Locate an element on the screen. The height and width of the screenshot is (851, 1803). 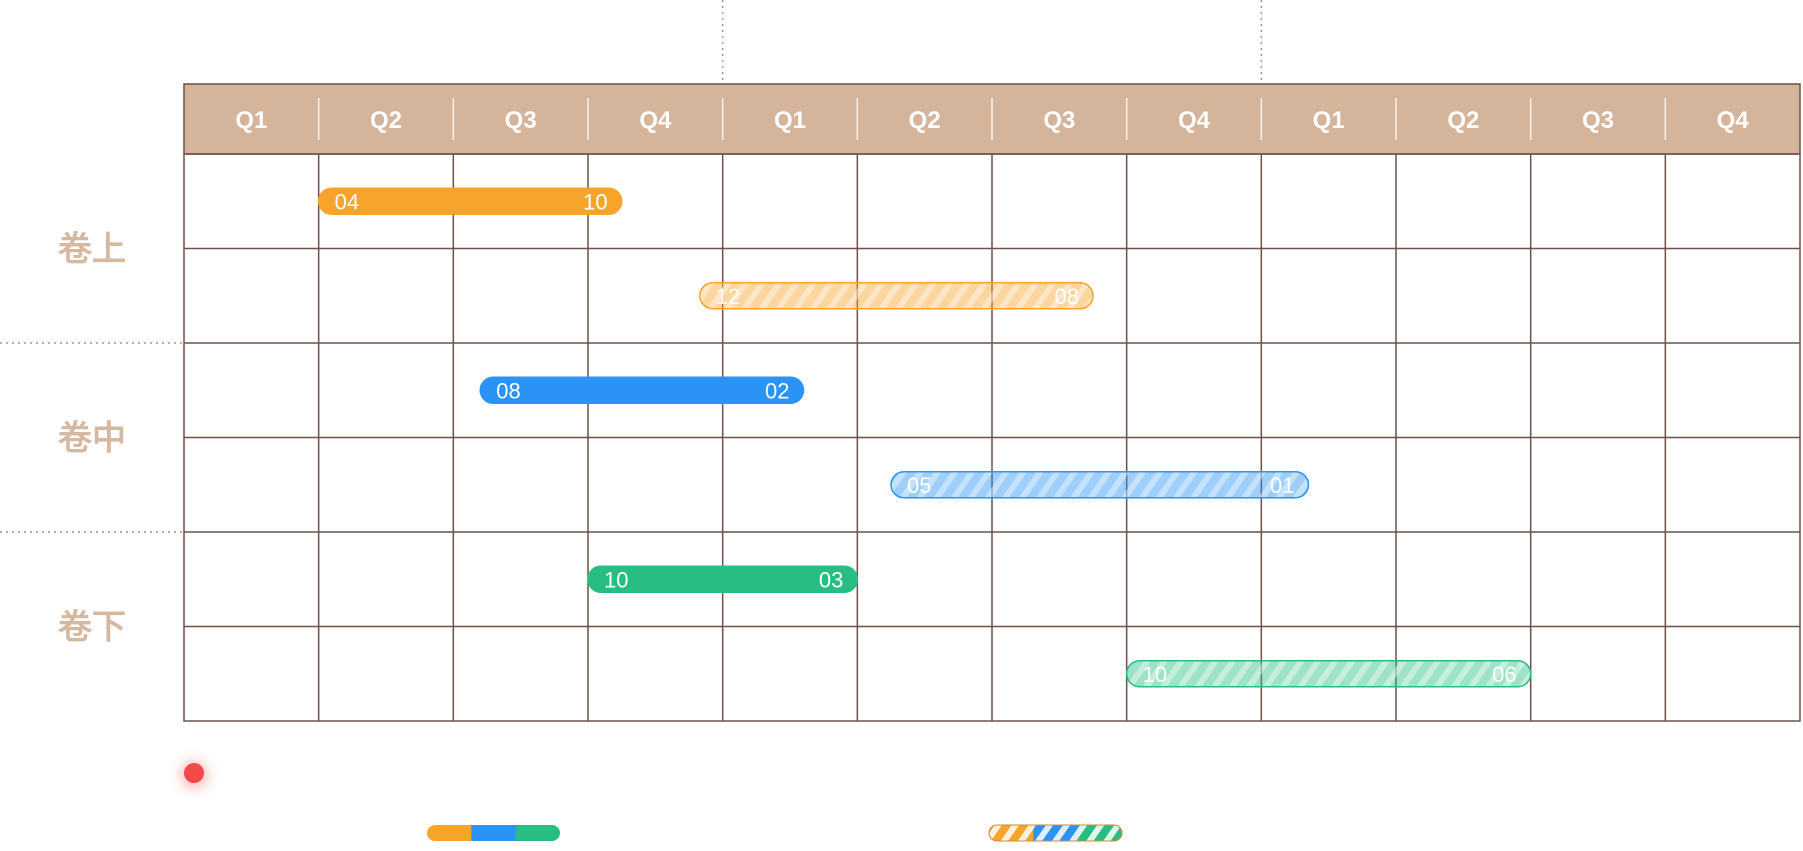
marker-dot is located at coordinates (194, 773).